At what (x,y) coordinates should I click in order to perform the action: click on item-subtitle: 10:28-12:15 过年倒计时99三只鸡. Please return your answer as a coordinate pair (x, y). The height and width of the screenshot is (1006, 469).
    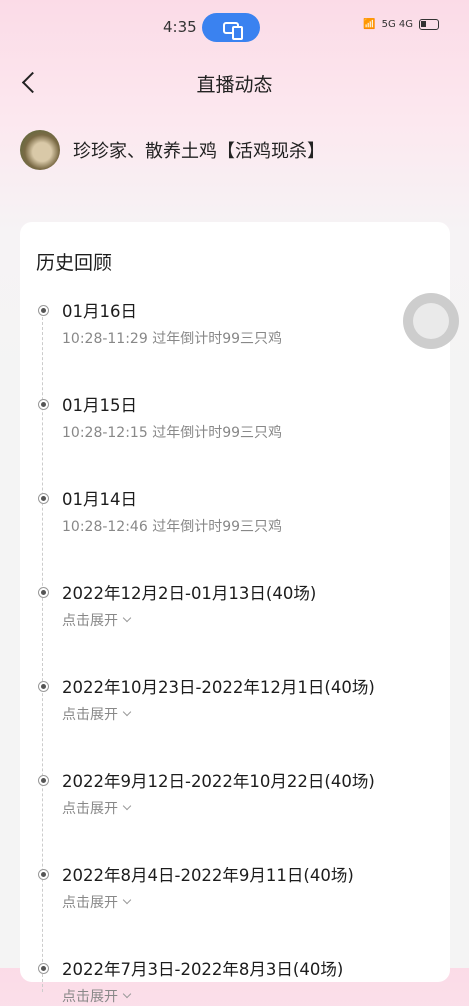
    Looking at the image, I should click on (172, 432).